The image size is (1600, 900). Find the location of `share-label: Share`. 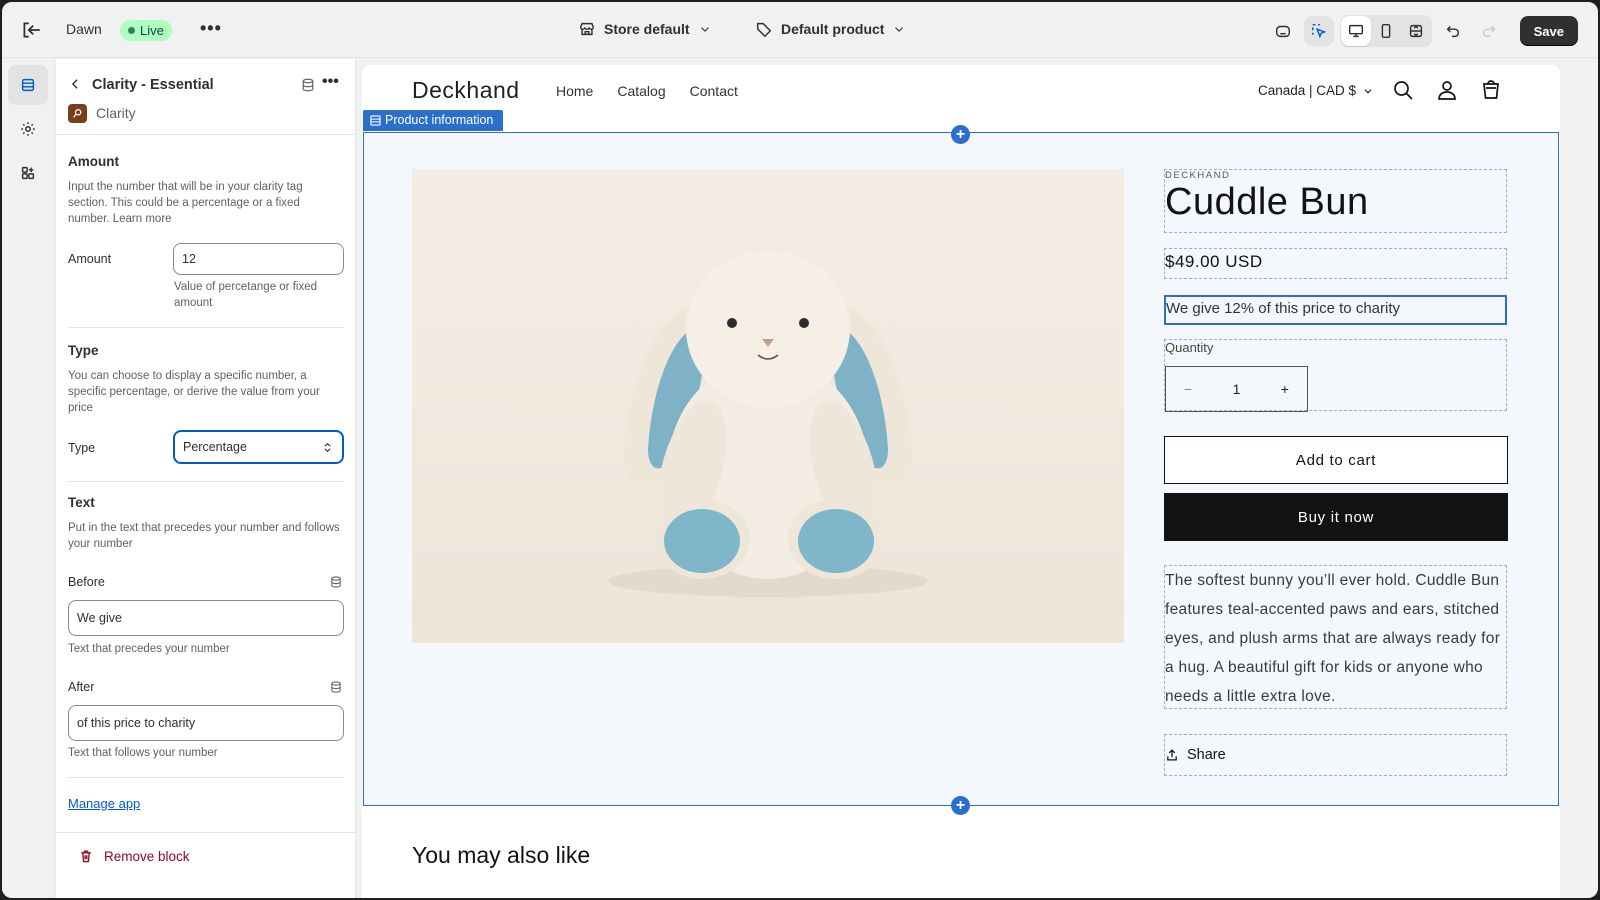

share-label: Share is located at coordinates (1206, 755).